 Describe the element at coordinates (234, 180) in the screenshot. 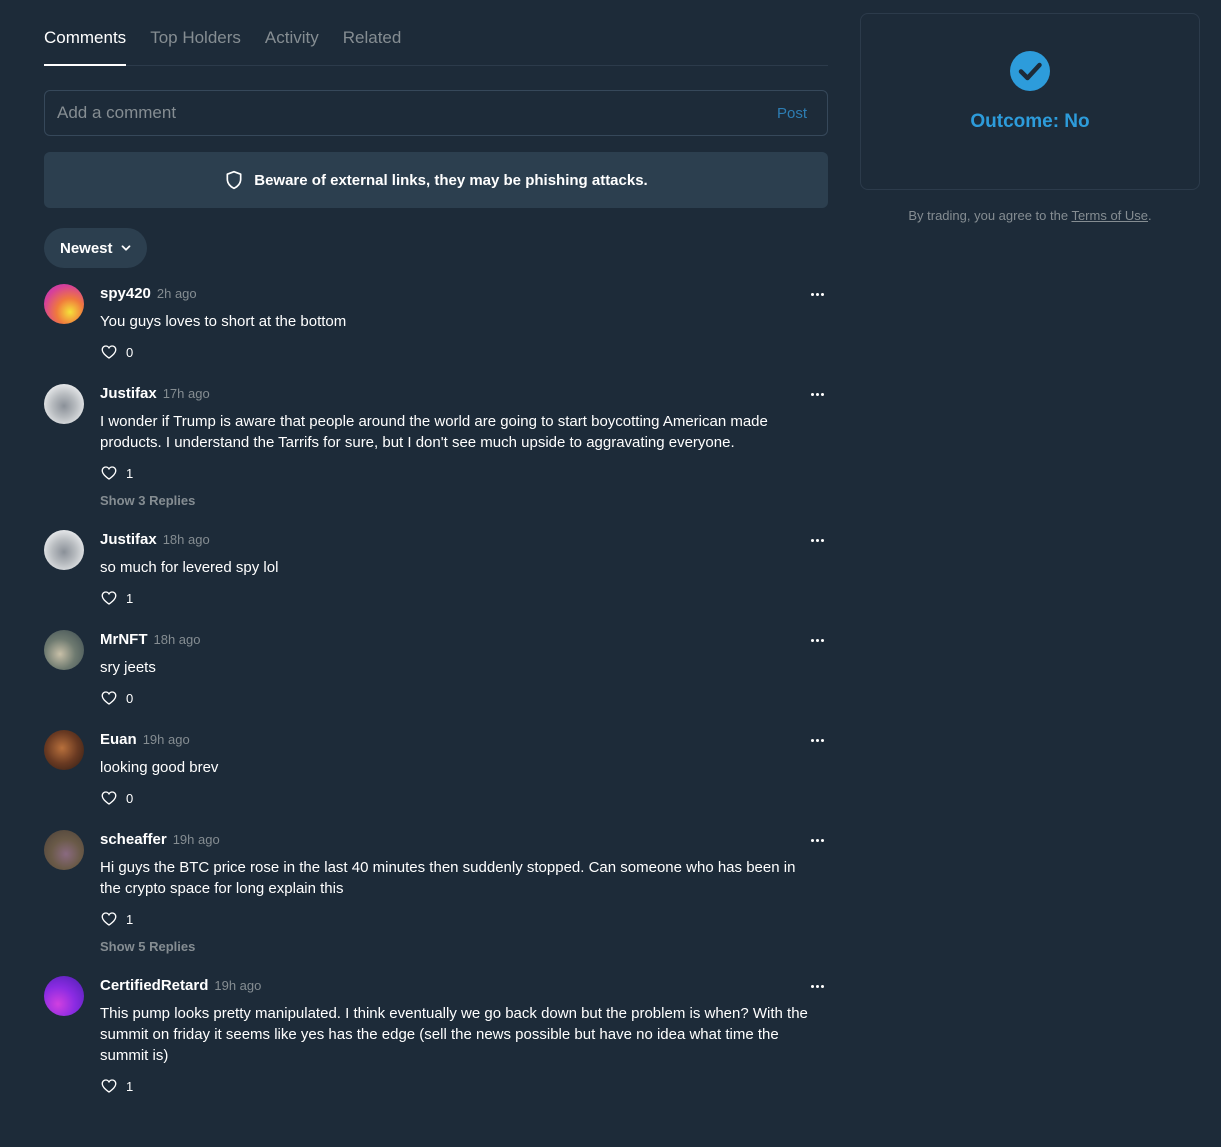

I see `shield-icon` at that location.